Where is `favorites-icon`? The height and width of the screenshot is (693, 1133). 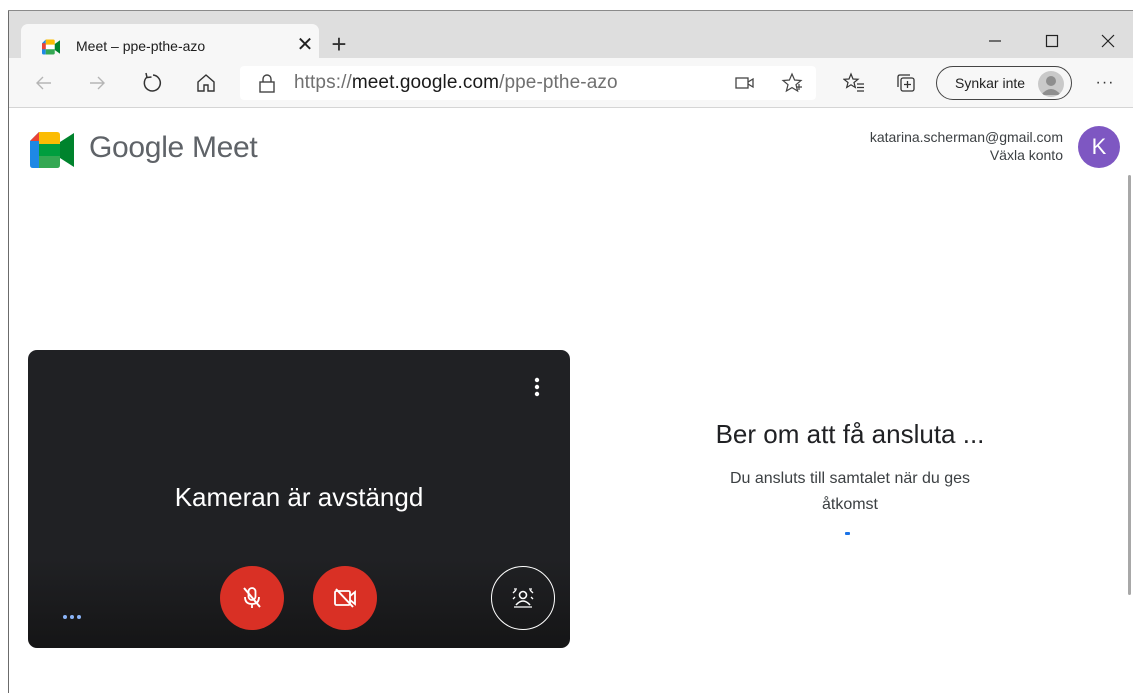
favorites-icon is located at coordinates (853, 82).